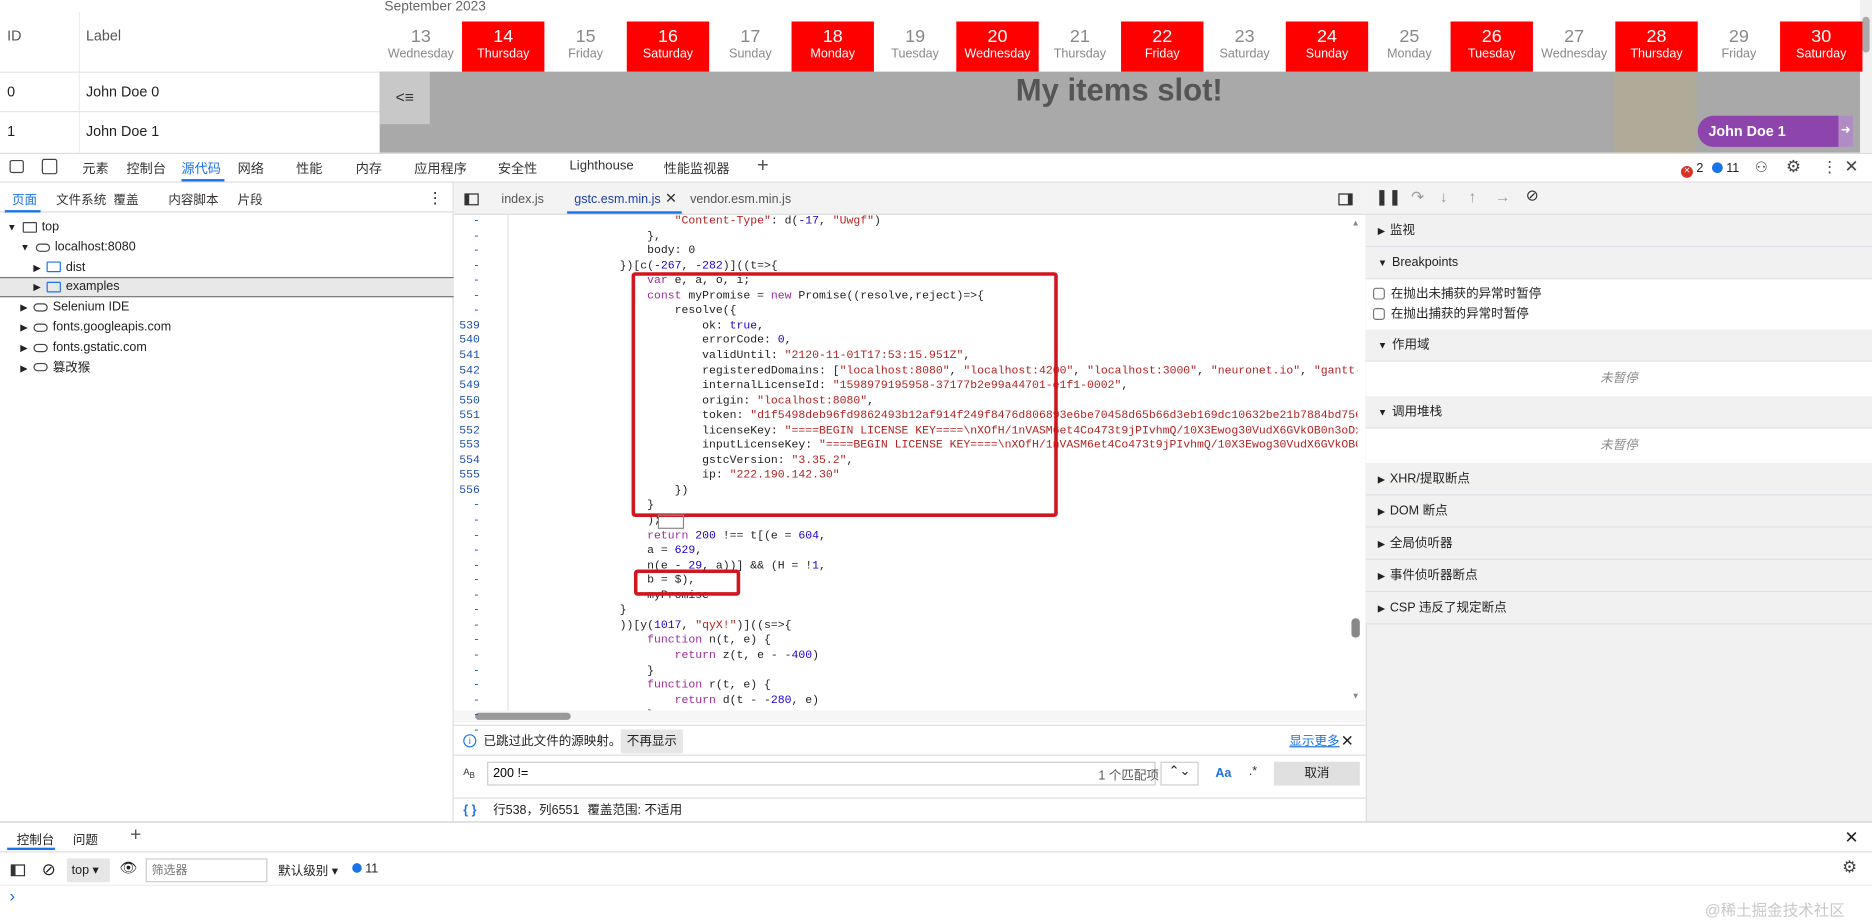 Image resolution: width=1872 pixels, height=924 pixels. I want to click on step-over-icon: ↷, so click(1417, 196).